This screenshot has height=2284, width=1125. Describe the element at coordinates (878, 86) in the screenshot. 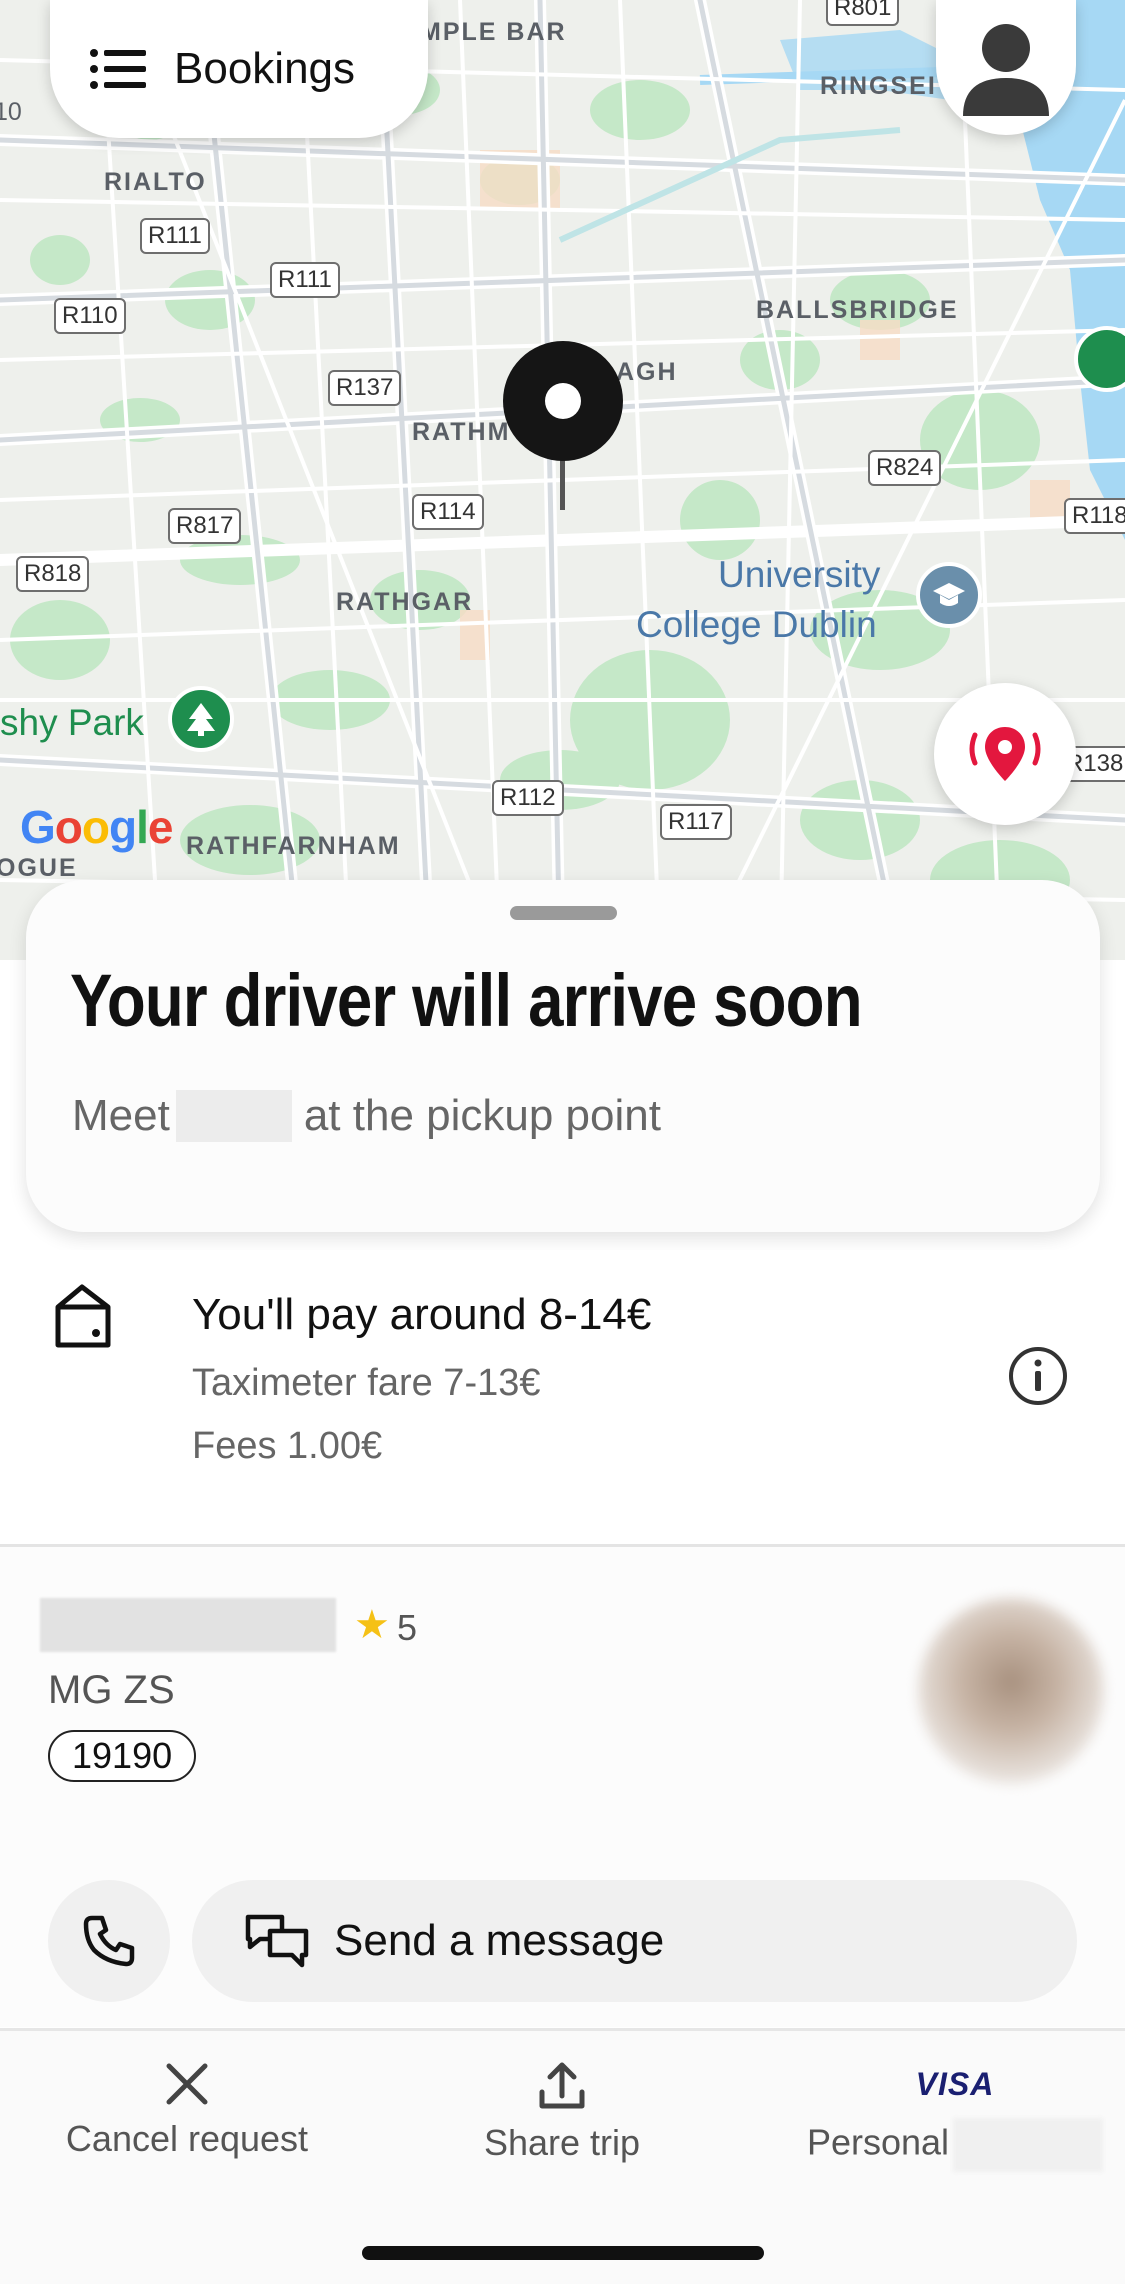

I see `place-label: RINGSEI` at that location.